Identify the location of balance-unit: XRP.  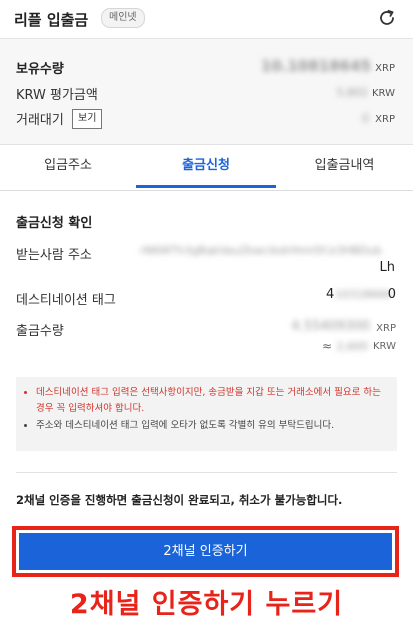
(385, 68).